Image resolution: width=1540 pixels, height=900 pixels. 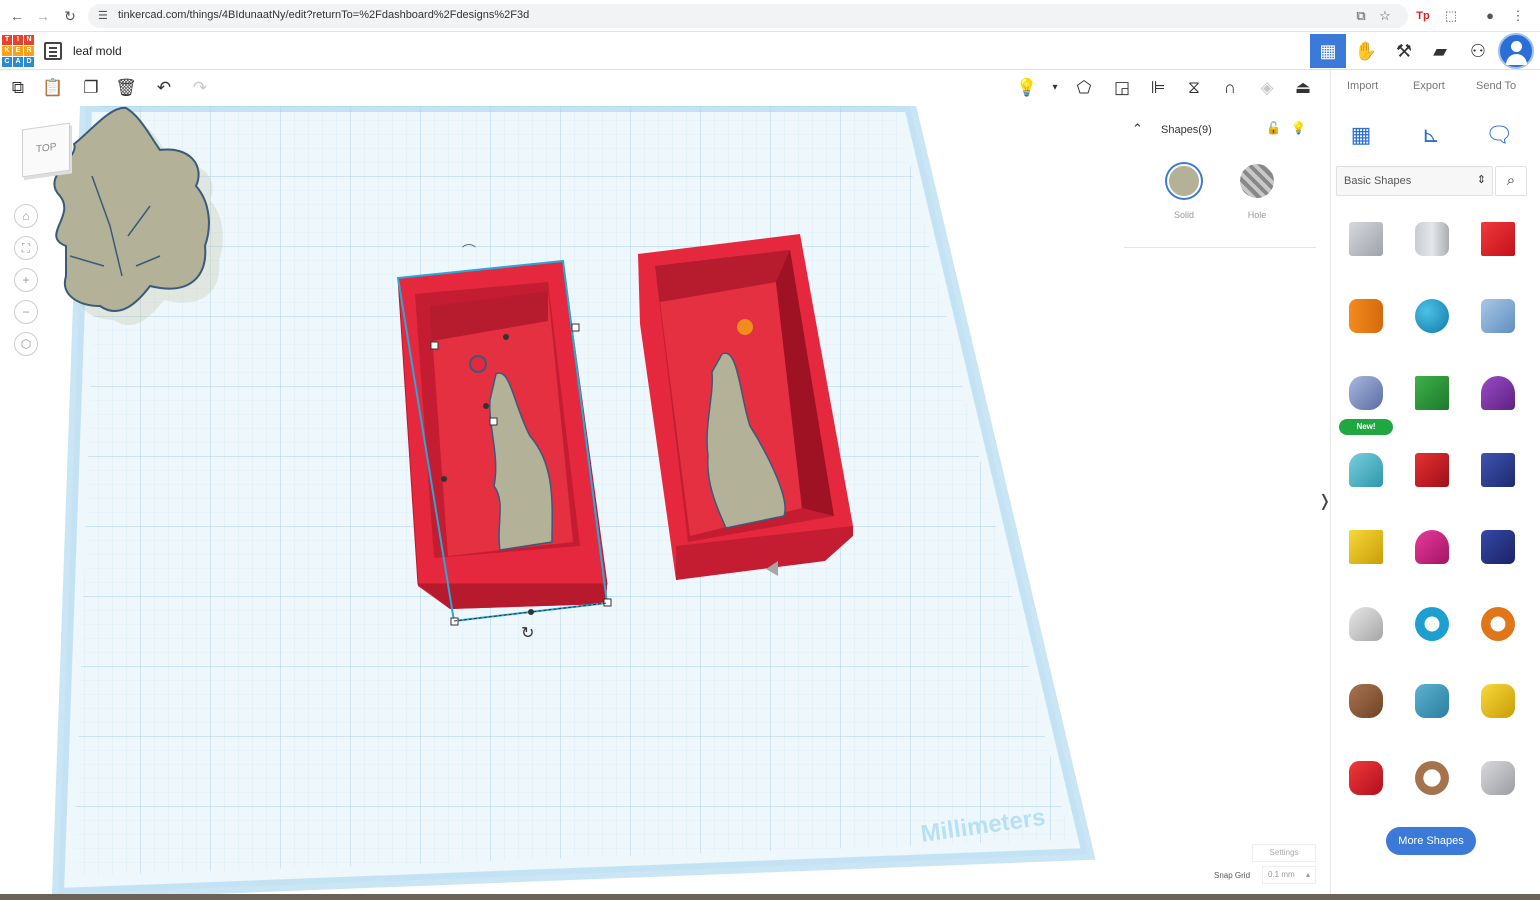 What do you see at coordinates (1122, 88) in the screenshot?
I see `ruler-view-icon: ◲` at bounding box center [1122, 88].